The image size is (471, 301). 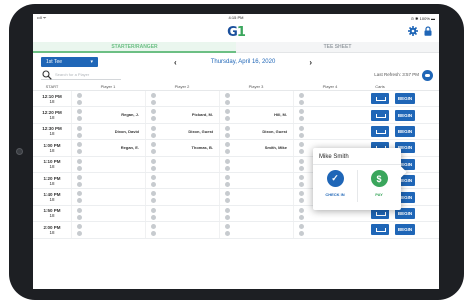 I want to click on tab-starter-ranger: STARTER/RANGER, so click(x=134, y=47).